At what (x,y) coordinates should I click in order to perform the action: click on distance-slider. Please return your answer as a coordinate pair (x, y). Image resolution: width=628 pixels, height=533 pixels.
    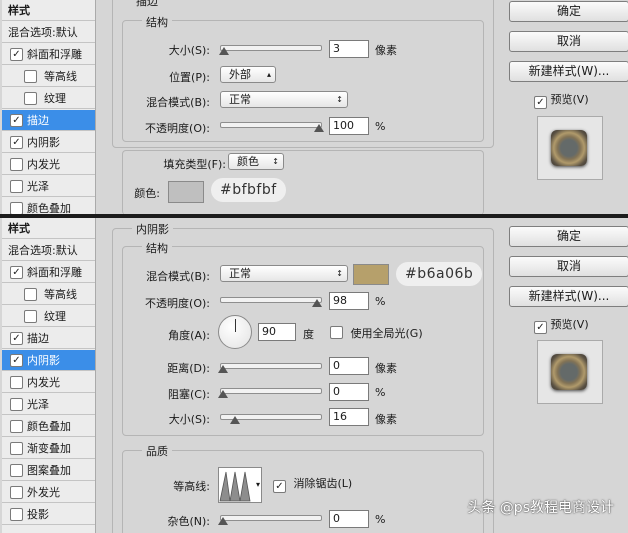
    Looking at the image, I should click on (270, 368).